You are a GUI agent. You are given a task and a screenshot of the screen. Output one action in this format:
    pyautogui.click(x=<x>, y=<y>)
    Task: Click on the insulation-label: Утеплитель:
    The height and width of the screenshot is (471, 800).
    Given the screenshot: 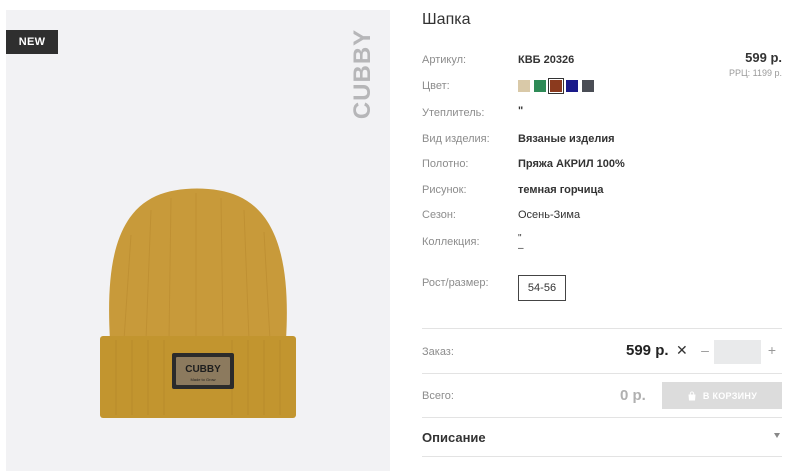 What is the action you would take?
    pyautogui.click(x=453, y=113)
    